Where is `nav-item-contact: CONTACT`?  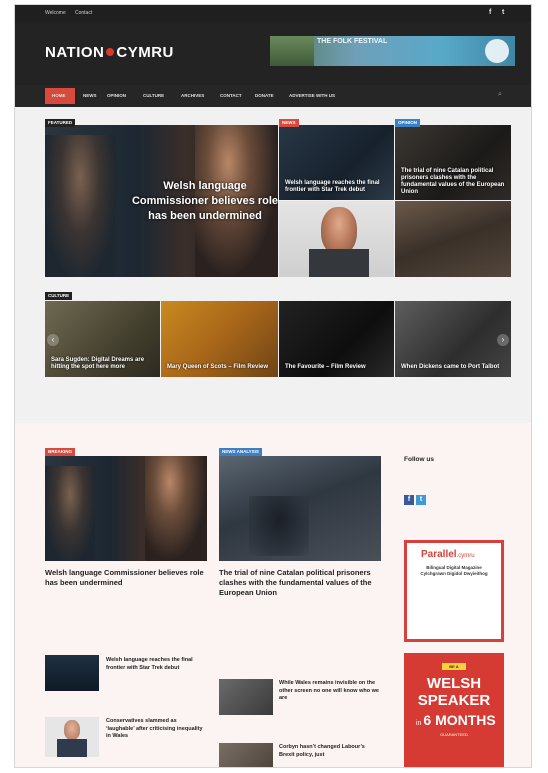
nav-item-contact: CONTACT is located at coordinates (231, 95).